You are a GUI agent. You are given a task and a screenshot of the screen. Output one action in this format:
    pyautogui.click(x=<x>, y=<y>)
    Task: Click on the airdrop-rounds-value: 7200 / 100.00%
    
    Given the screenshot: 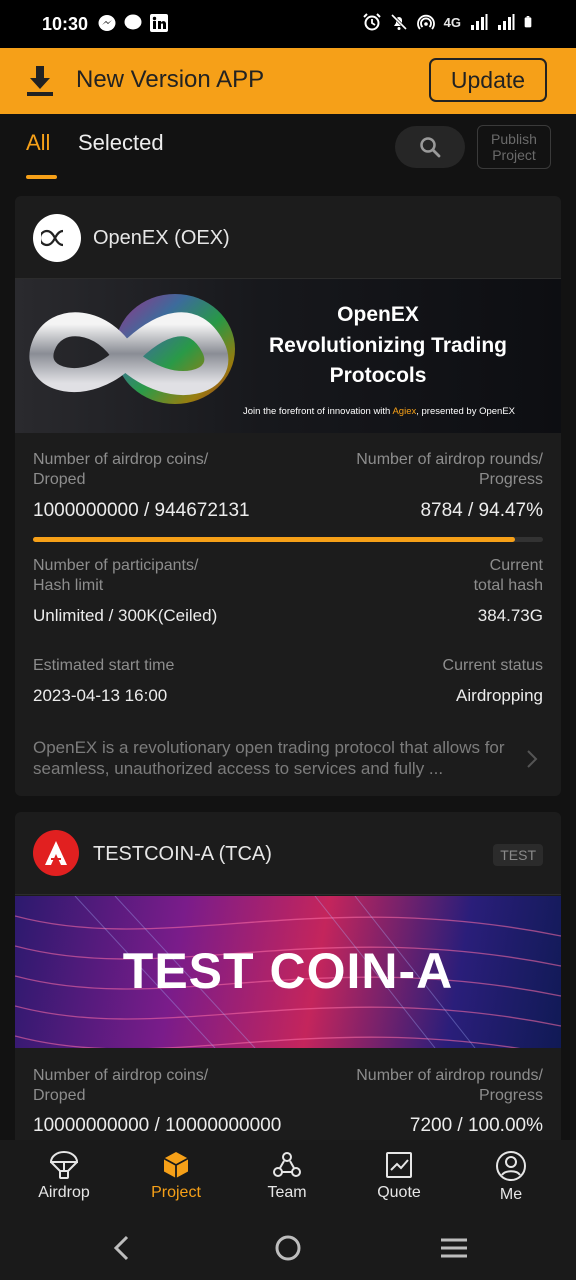 What is the action you would take?
    pyautogui.click(x=476, y=1125)
    